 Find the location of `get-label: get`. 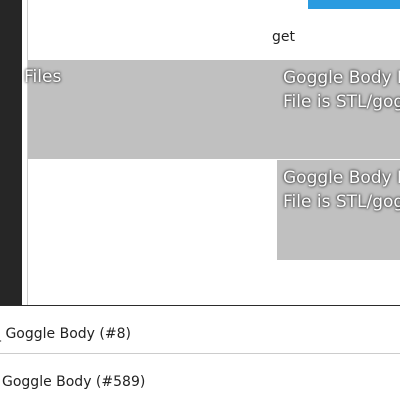

get-label: get is located at coordinates (283, 37).